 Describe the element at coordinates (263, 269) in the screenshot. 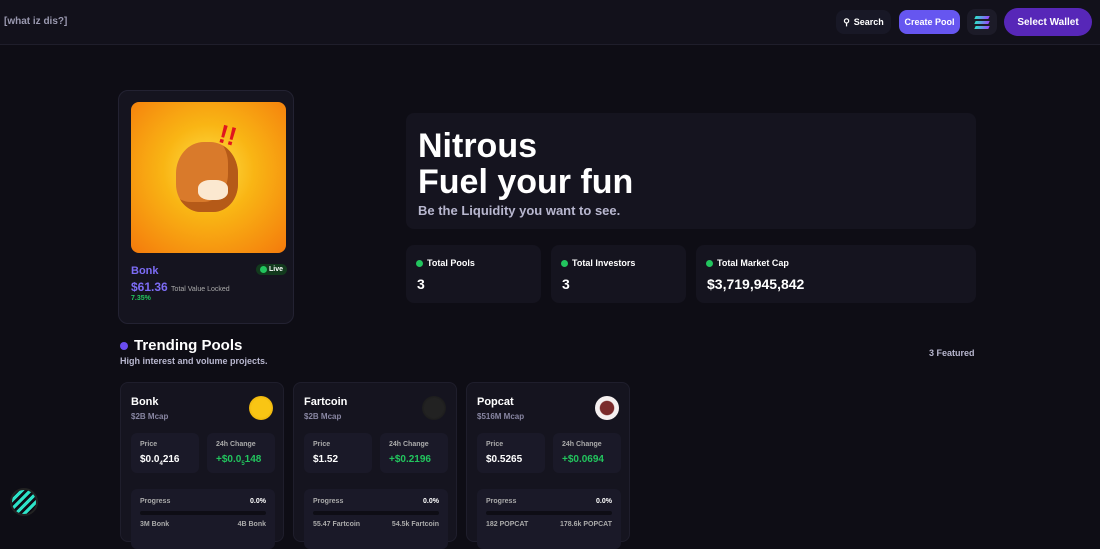

I see `live-dot-icon` at that location.